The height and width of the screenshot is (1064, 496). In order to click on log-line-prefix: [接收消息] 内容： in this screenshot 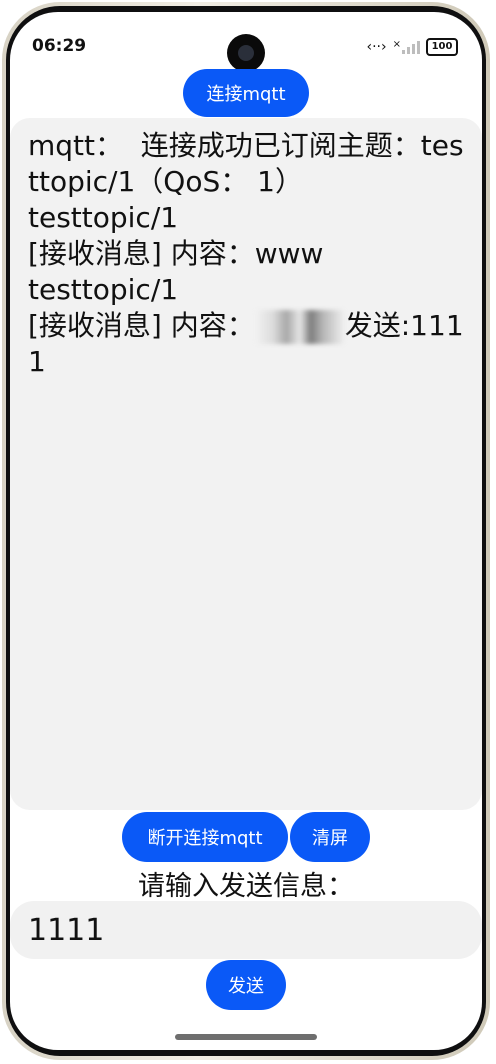, I will do `click(141, 325)`.